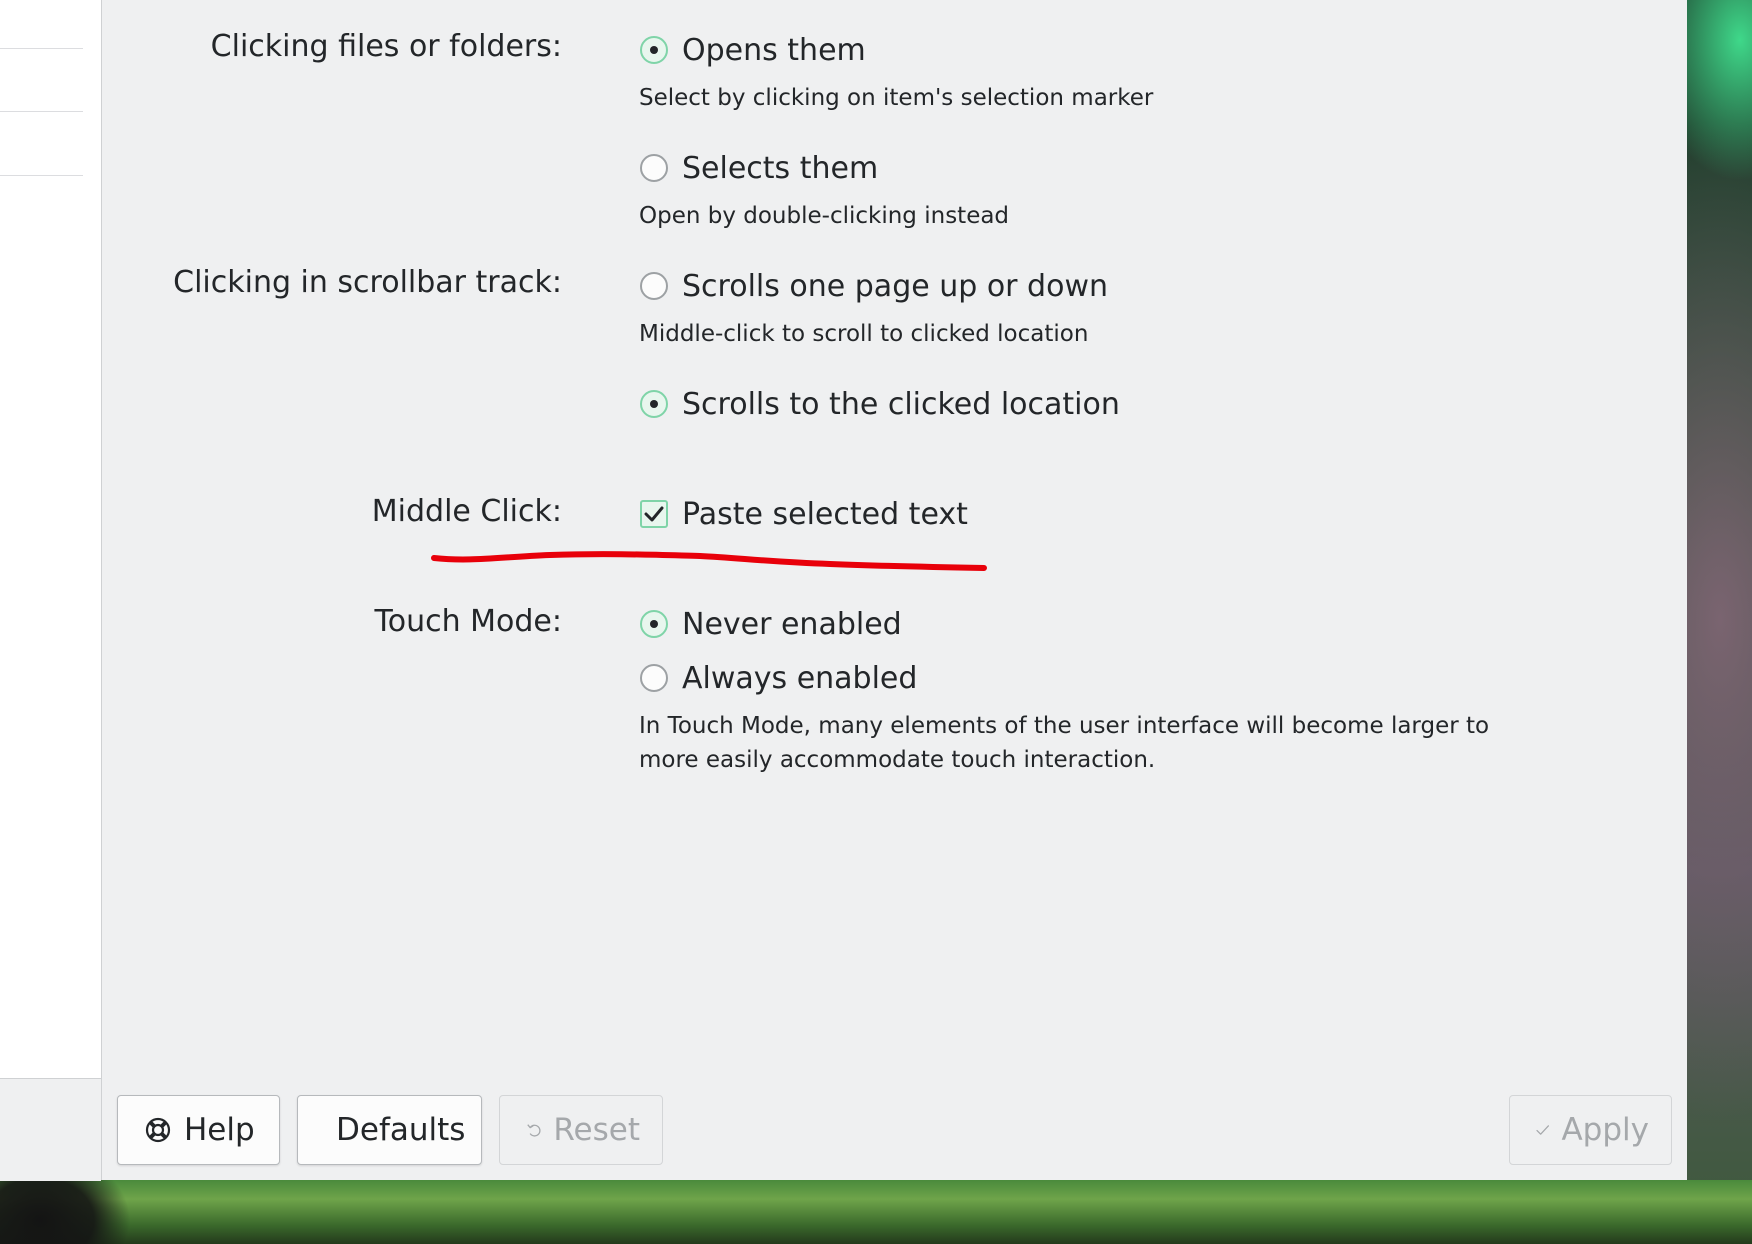  I want to click on undo-icon, so click(534, 1130).